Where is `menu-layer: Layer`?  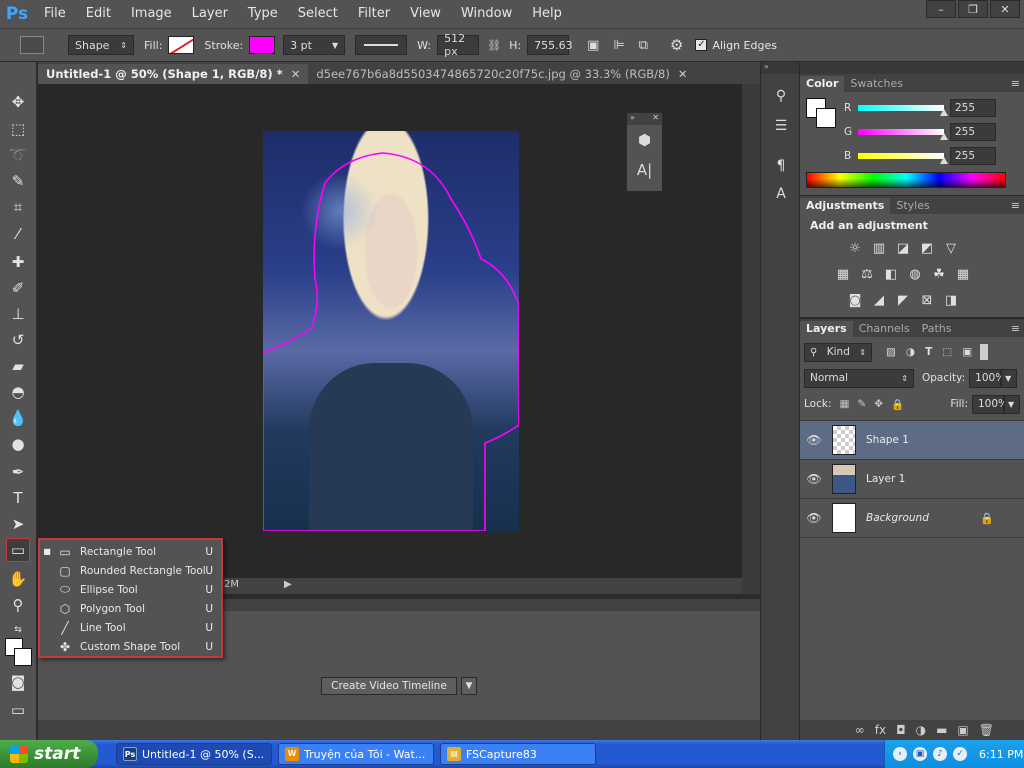 menu-layer: Layer is located at coordinates (210, 14).